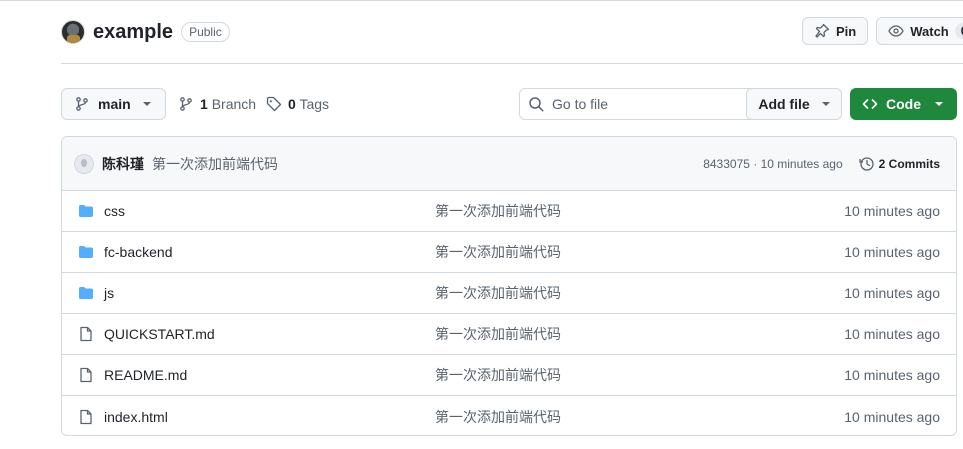 The height and width of the screenshot is (449, 963). Describe the element at coordinates (138, 252) in the screenshot. I see `file-name-link: fc-backend` at that location.